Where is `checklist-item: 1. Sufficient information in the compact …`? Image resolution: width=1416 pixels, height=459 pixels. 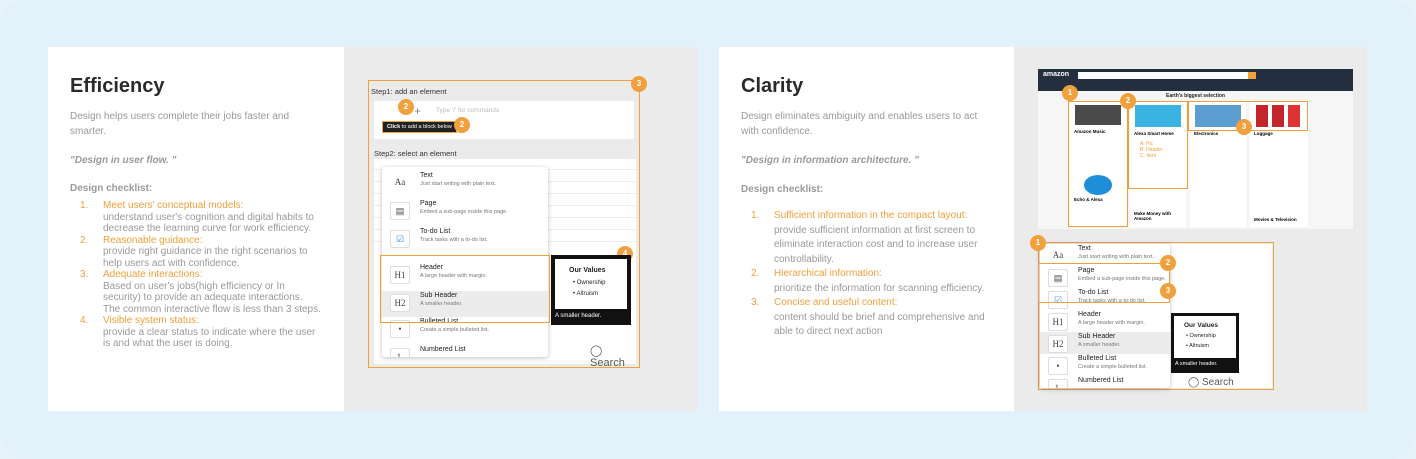
checklist-item: 1. Sufficient information in the compact … is located at coordinates (864, 237).